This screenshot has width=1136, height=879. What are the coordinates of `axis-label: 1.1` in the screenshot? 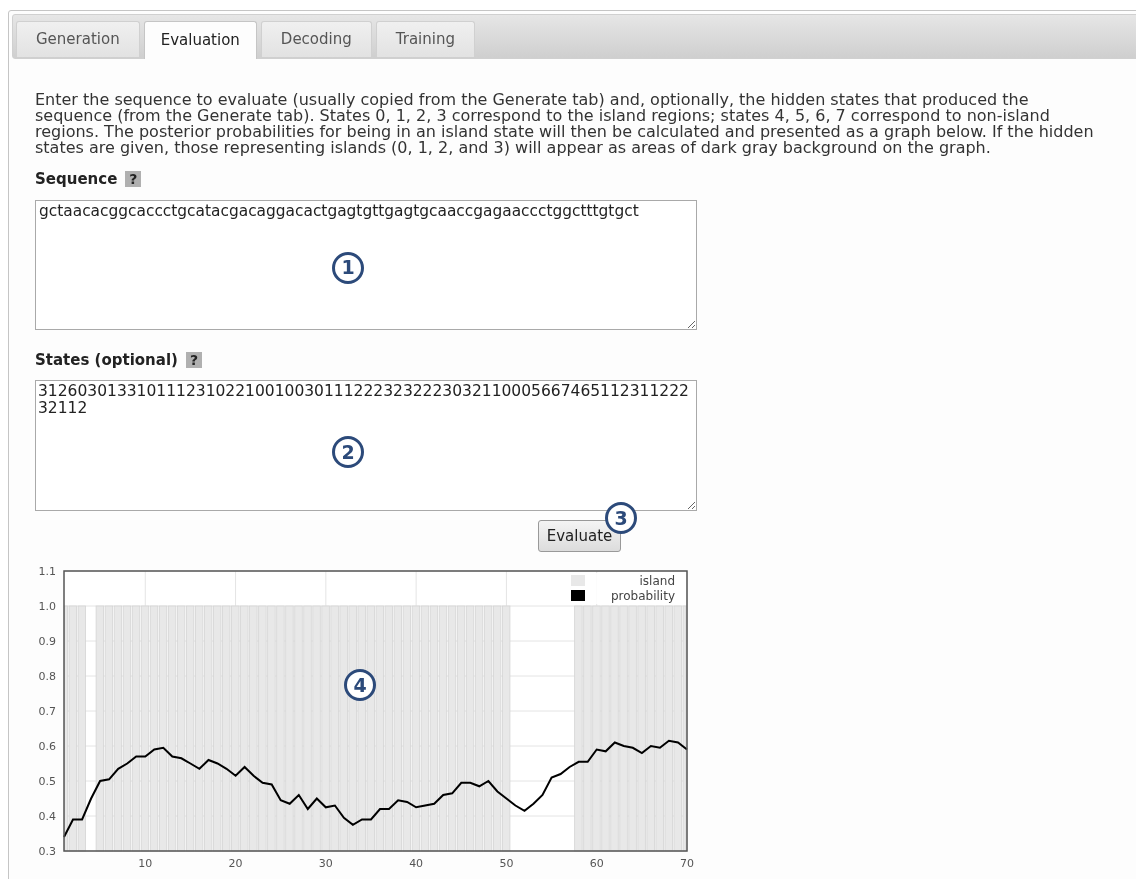 It's located at (47, 571).